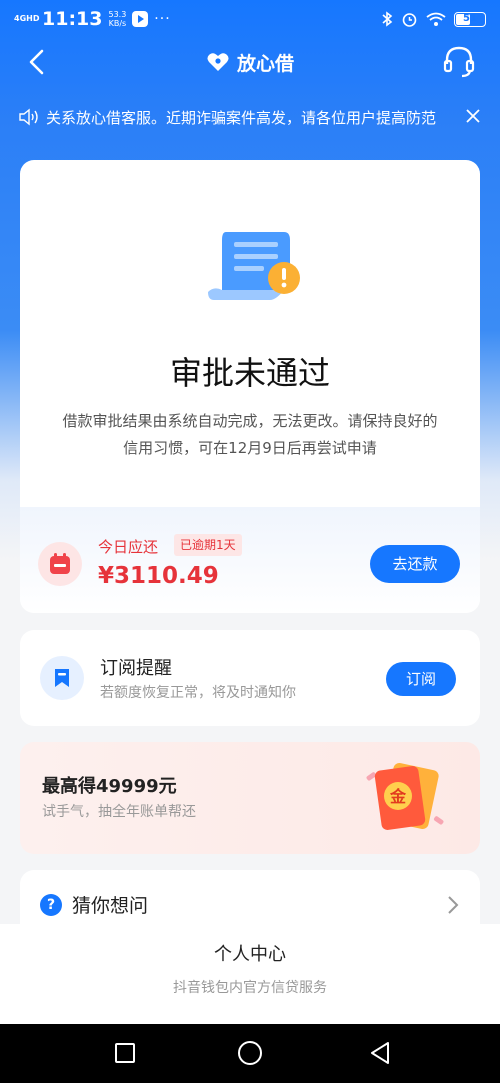 The image size is (500, 1083). Describe the element at coordinates (27, 18) in the screenshot. I see `network-indicator: 4GHD` at that location.